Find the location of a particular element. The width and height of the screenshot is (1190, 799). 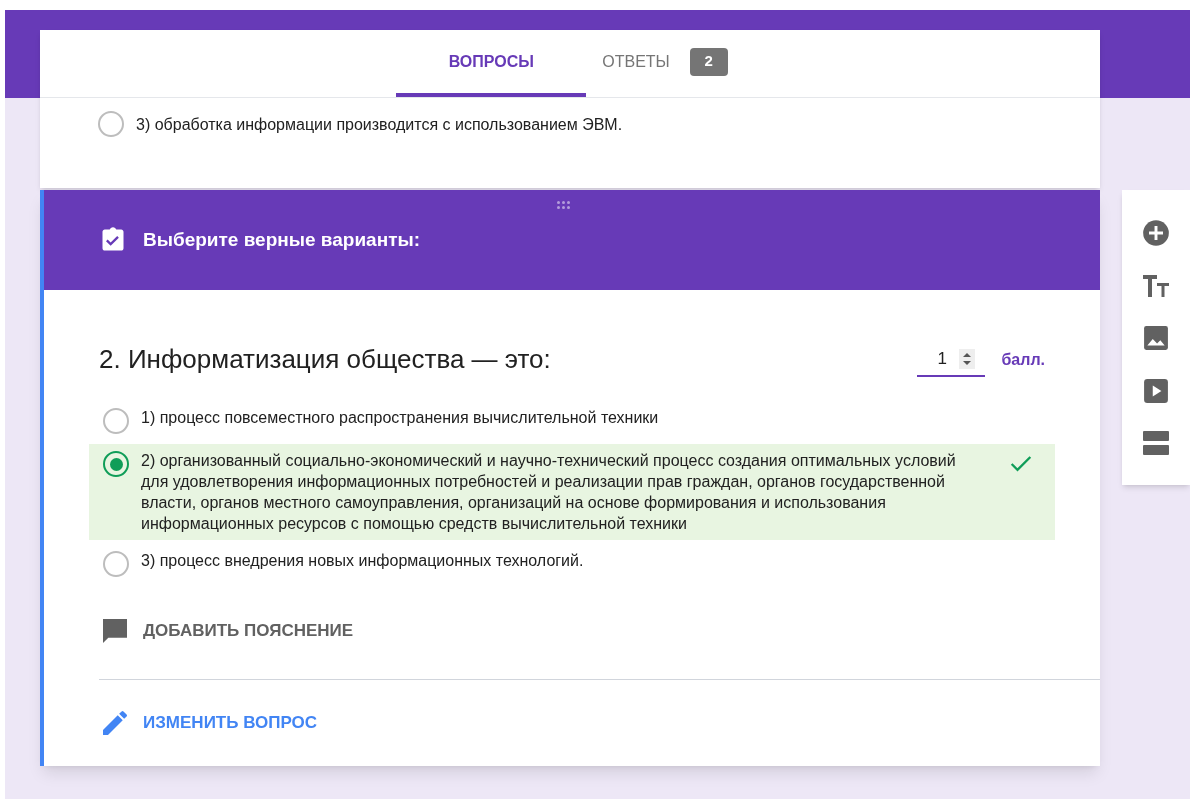

points-field: 1 is located at coordinates (951, 359).